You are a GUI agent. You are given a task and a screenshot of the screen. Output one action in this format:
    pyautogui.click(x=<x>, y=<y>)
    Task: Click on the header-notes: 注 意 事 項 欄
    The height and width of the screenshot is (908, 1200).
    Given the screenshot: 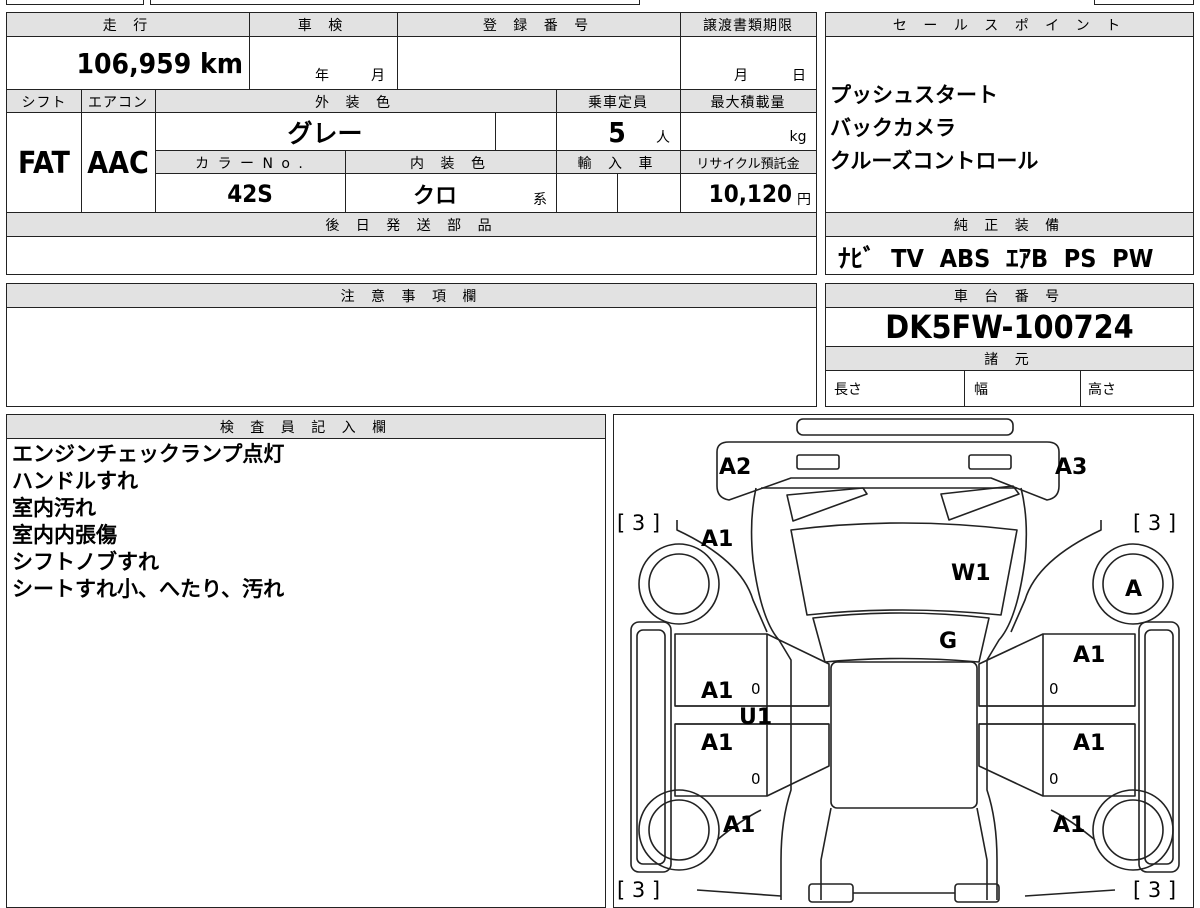 What is the action you would take?
    pyautogui.click(x=411, y=296)
    